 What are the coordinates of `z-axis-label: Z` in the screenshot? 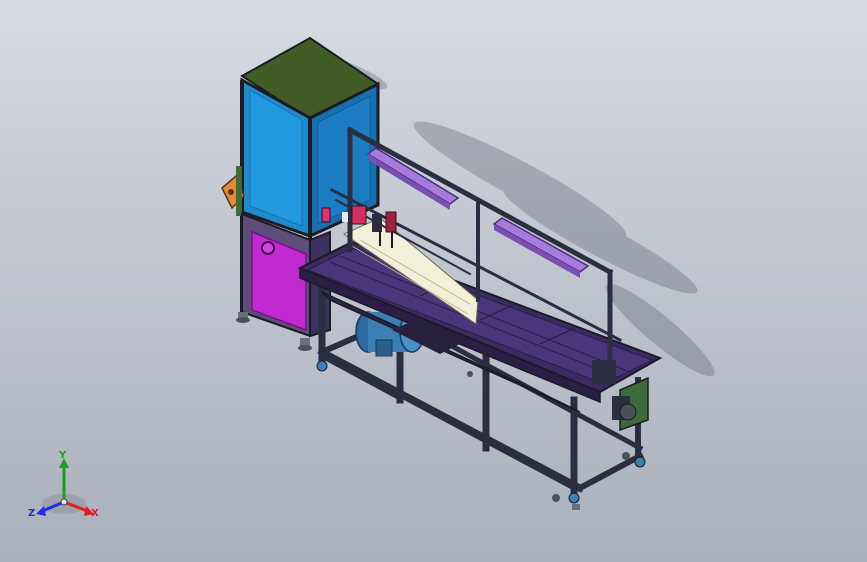 It's located at (31, 513).